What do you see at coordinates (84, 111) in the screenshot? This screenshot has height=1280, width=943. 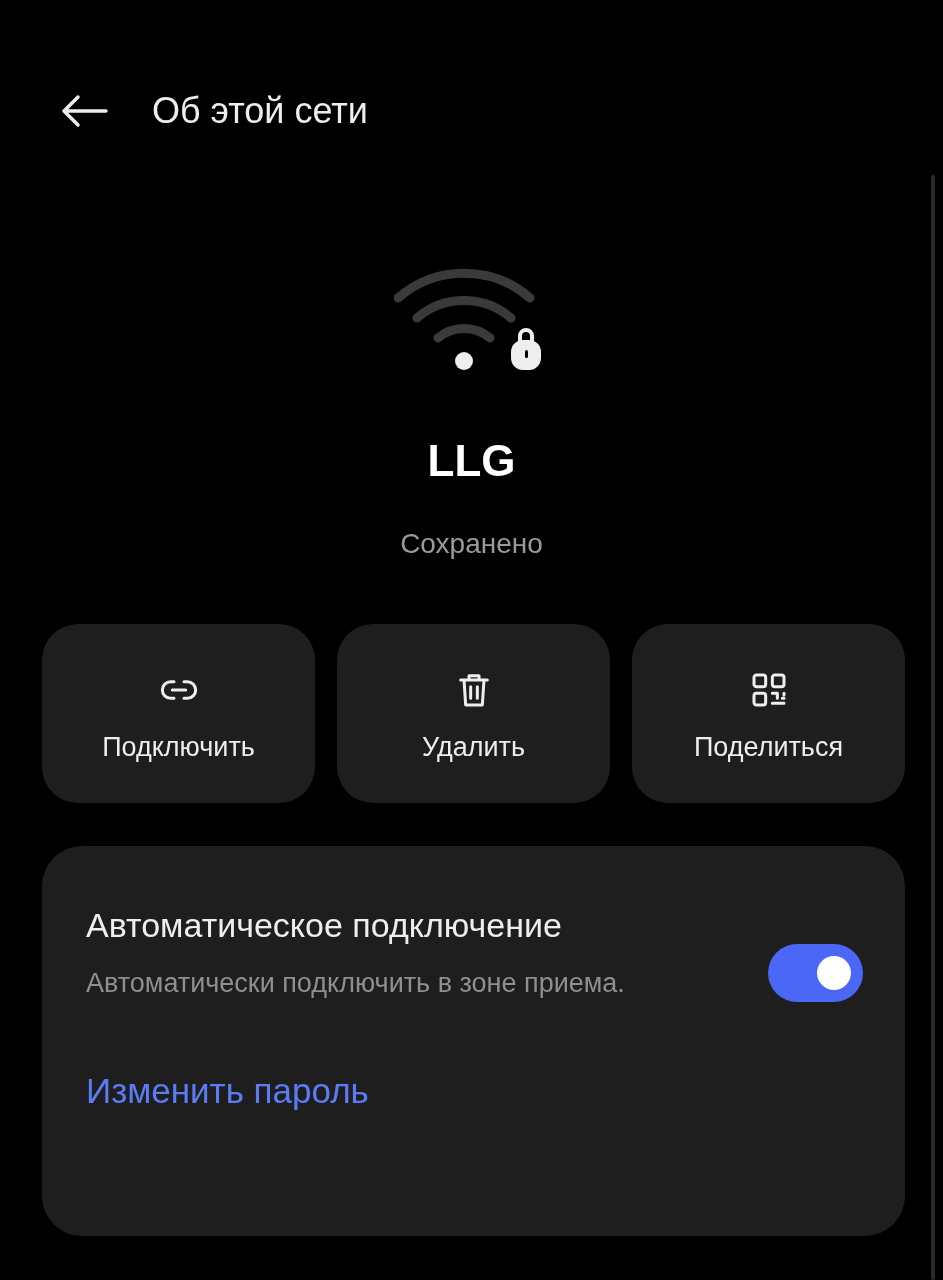 I see `back-arrow-icon` at bounding box center [84, 111].